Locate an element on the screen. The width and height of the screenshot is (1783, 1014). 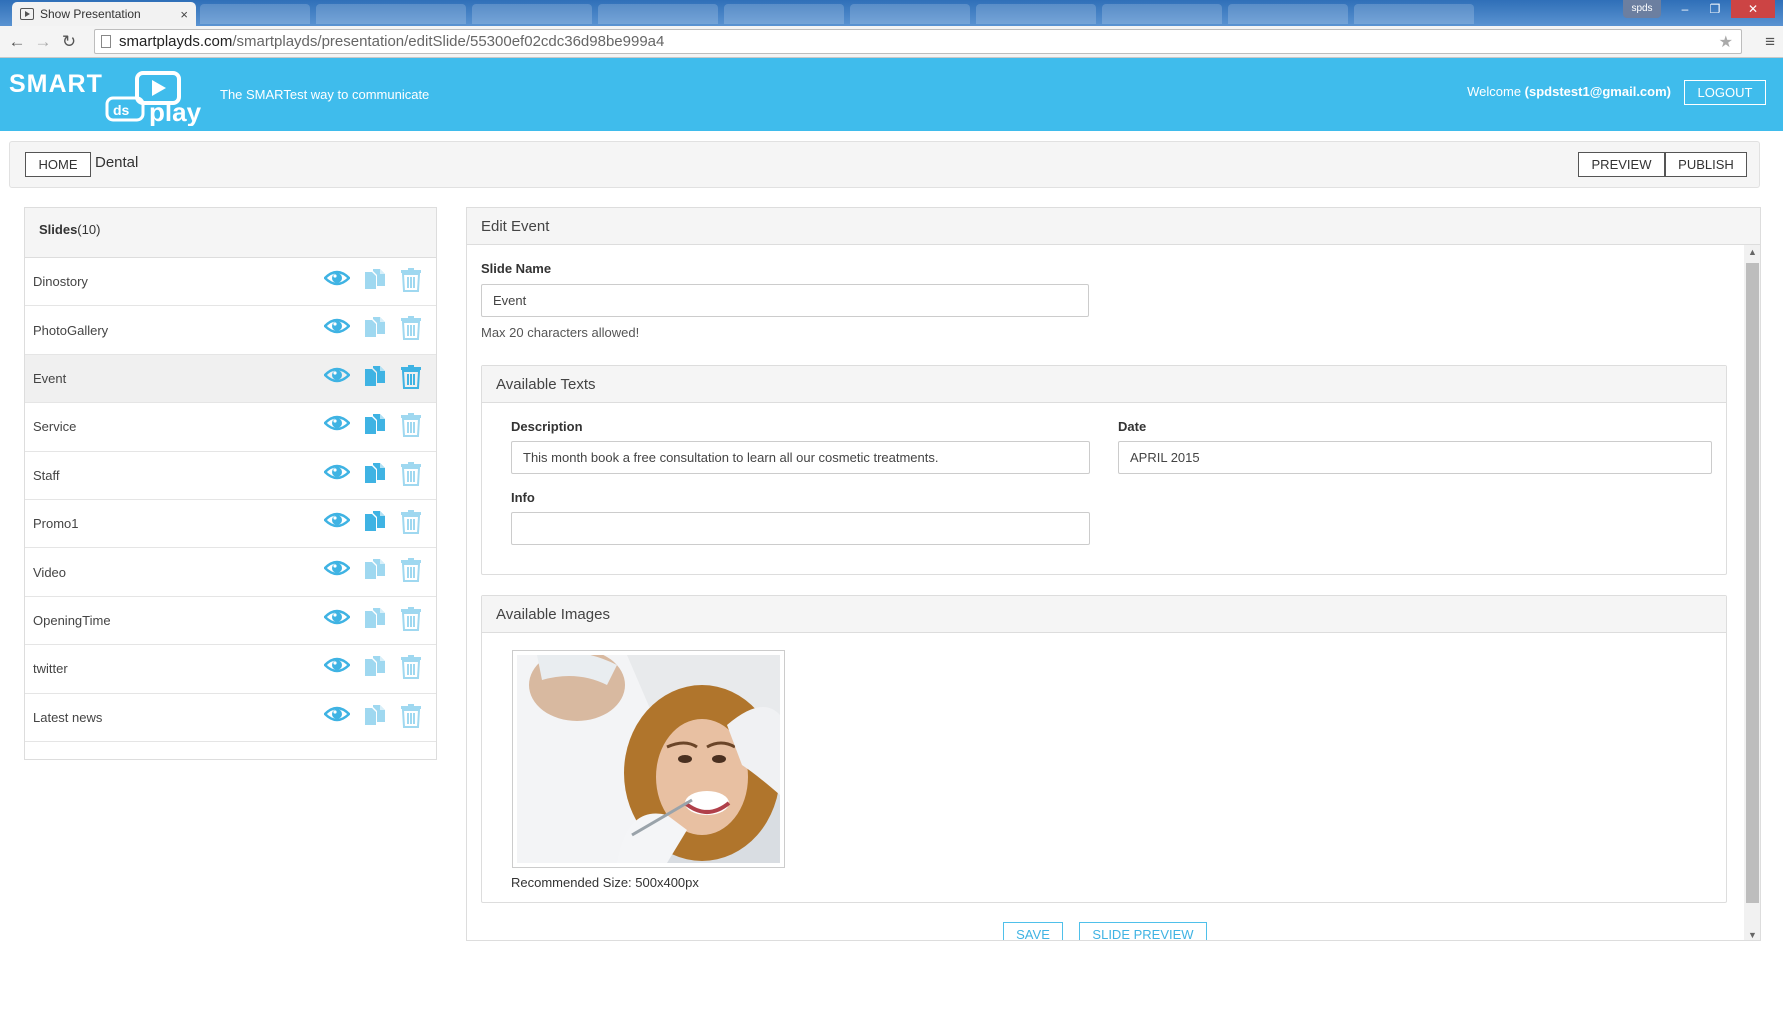
url-host: smartplayds.com is located at coordinates (176, 41).